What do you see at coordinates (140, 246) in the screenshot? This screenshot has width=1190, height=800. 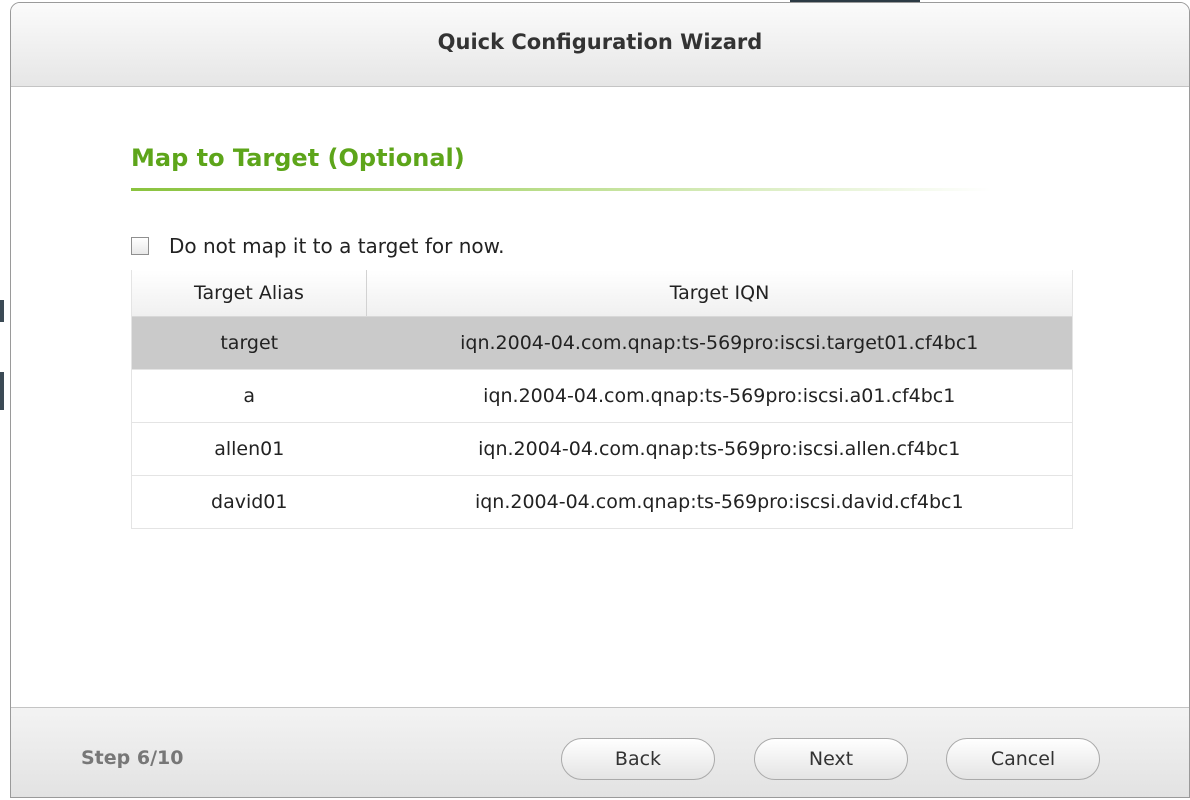 I see `no-map-checkbox` at bounding box center [140, 246].